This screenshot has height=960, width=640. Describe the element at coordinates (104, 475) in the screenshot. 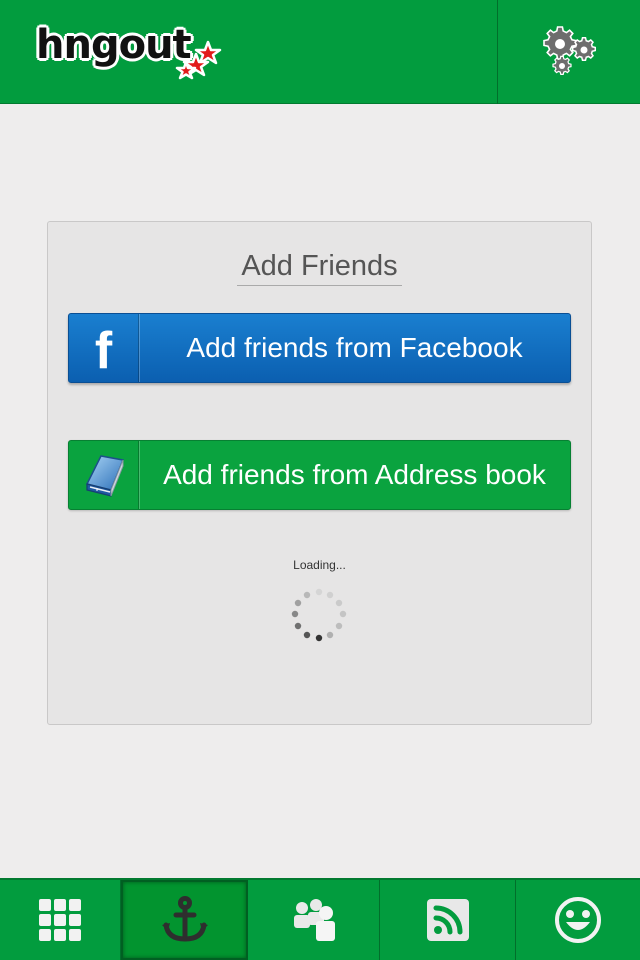

I see `address-book-icon` at that location.